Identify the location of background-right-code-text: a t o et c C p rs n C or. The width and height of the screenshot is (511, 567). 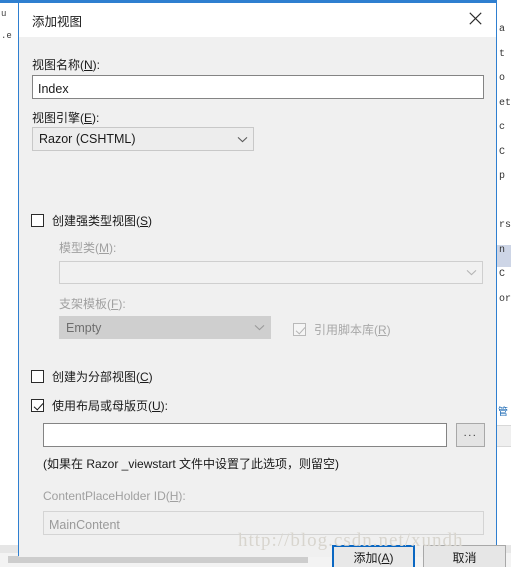
(505, 164).